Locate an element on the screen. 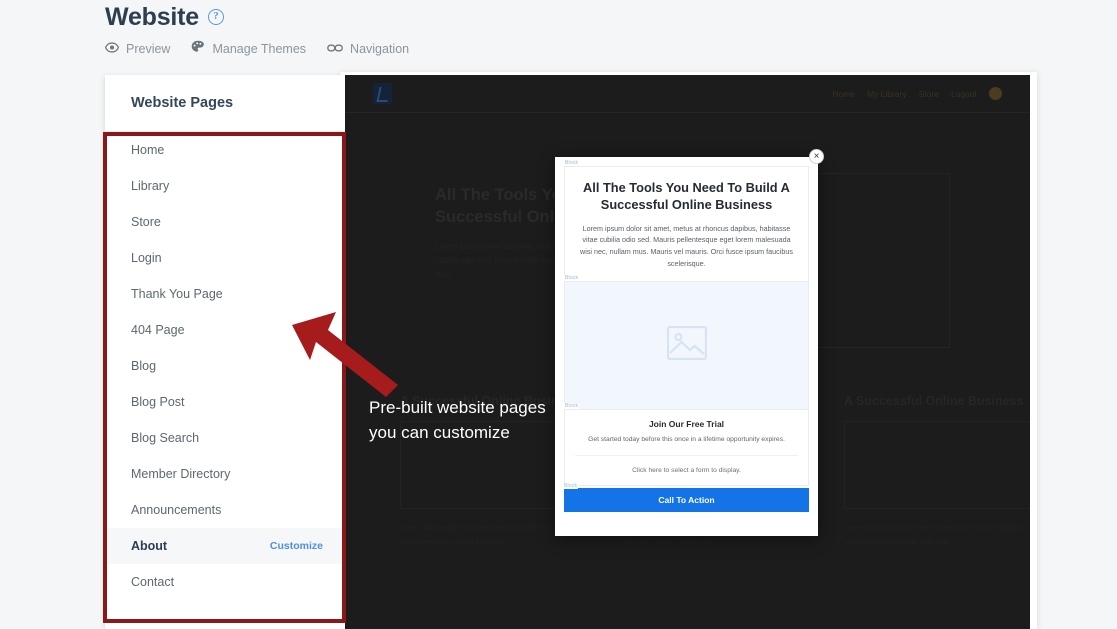 This screenshot has width=1117, height=629. sidebar-item-label: Thank You Page is located at coordinates (177, 294).